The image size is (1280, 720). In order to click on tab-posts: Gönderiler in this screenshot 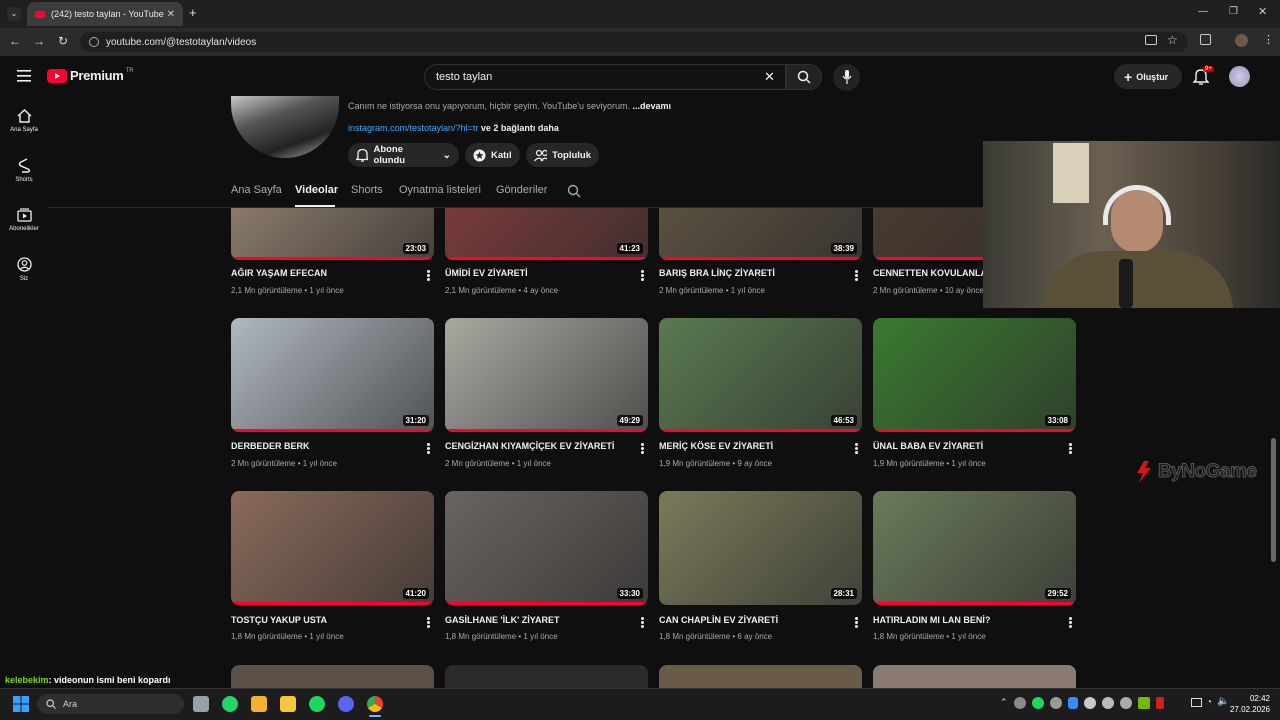, I will do `click(521, 190)`.